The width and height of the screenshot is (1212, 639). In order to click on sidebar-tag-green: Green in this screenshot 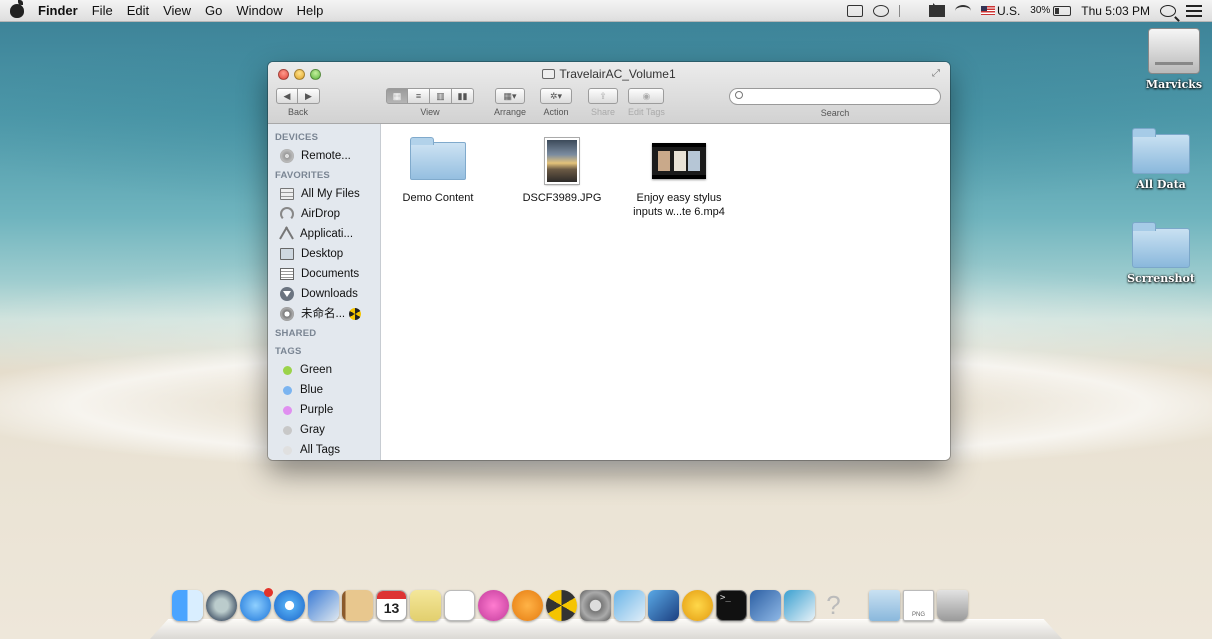, I will do `click(324, 370)`.